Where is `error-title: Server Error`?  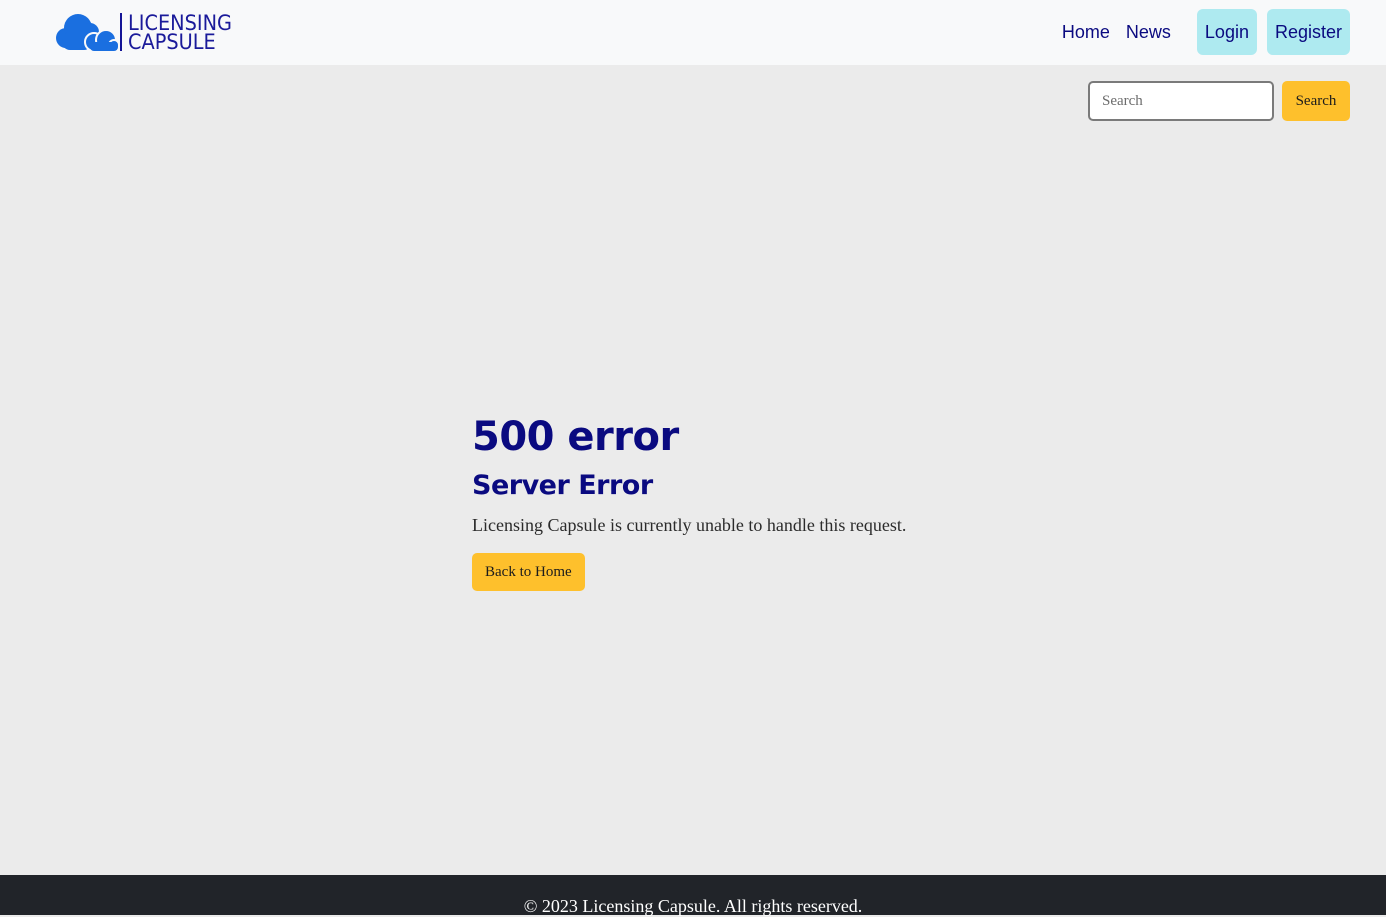 error-title: Server Error is located at coordinates (562, 485).